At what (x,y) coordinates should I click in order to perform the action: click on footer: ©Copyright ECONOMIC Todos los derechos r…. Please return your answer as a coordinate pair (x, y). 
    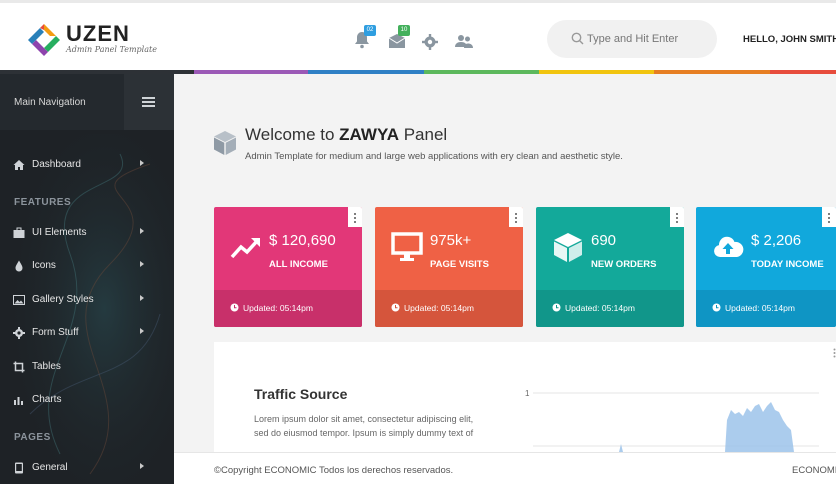
    Looking at the image, I should click on (505, 468).